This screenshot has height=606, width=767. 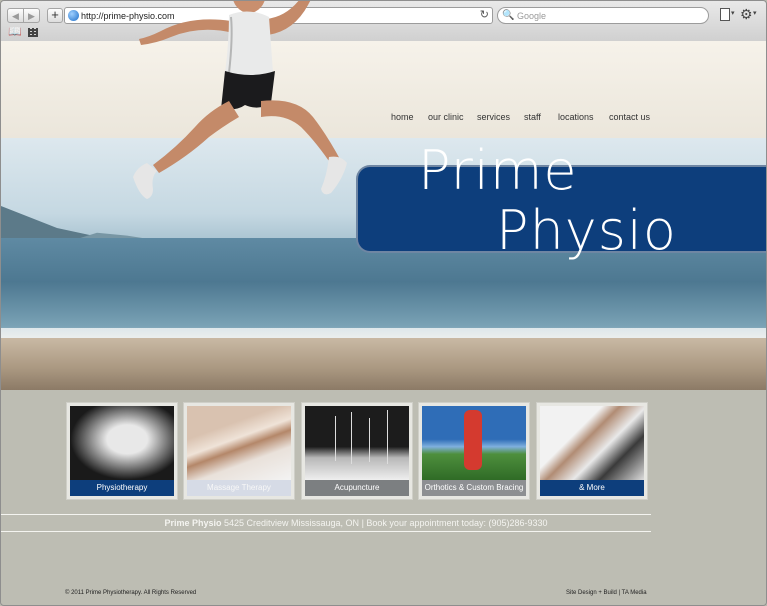 I want to click on search-icon: 🔍, so click(x=508, y=15).